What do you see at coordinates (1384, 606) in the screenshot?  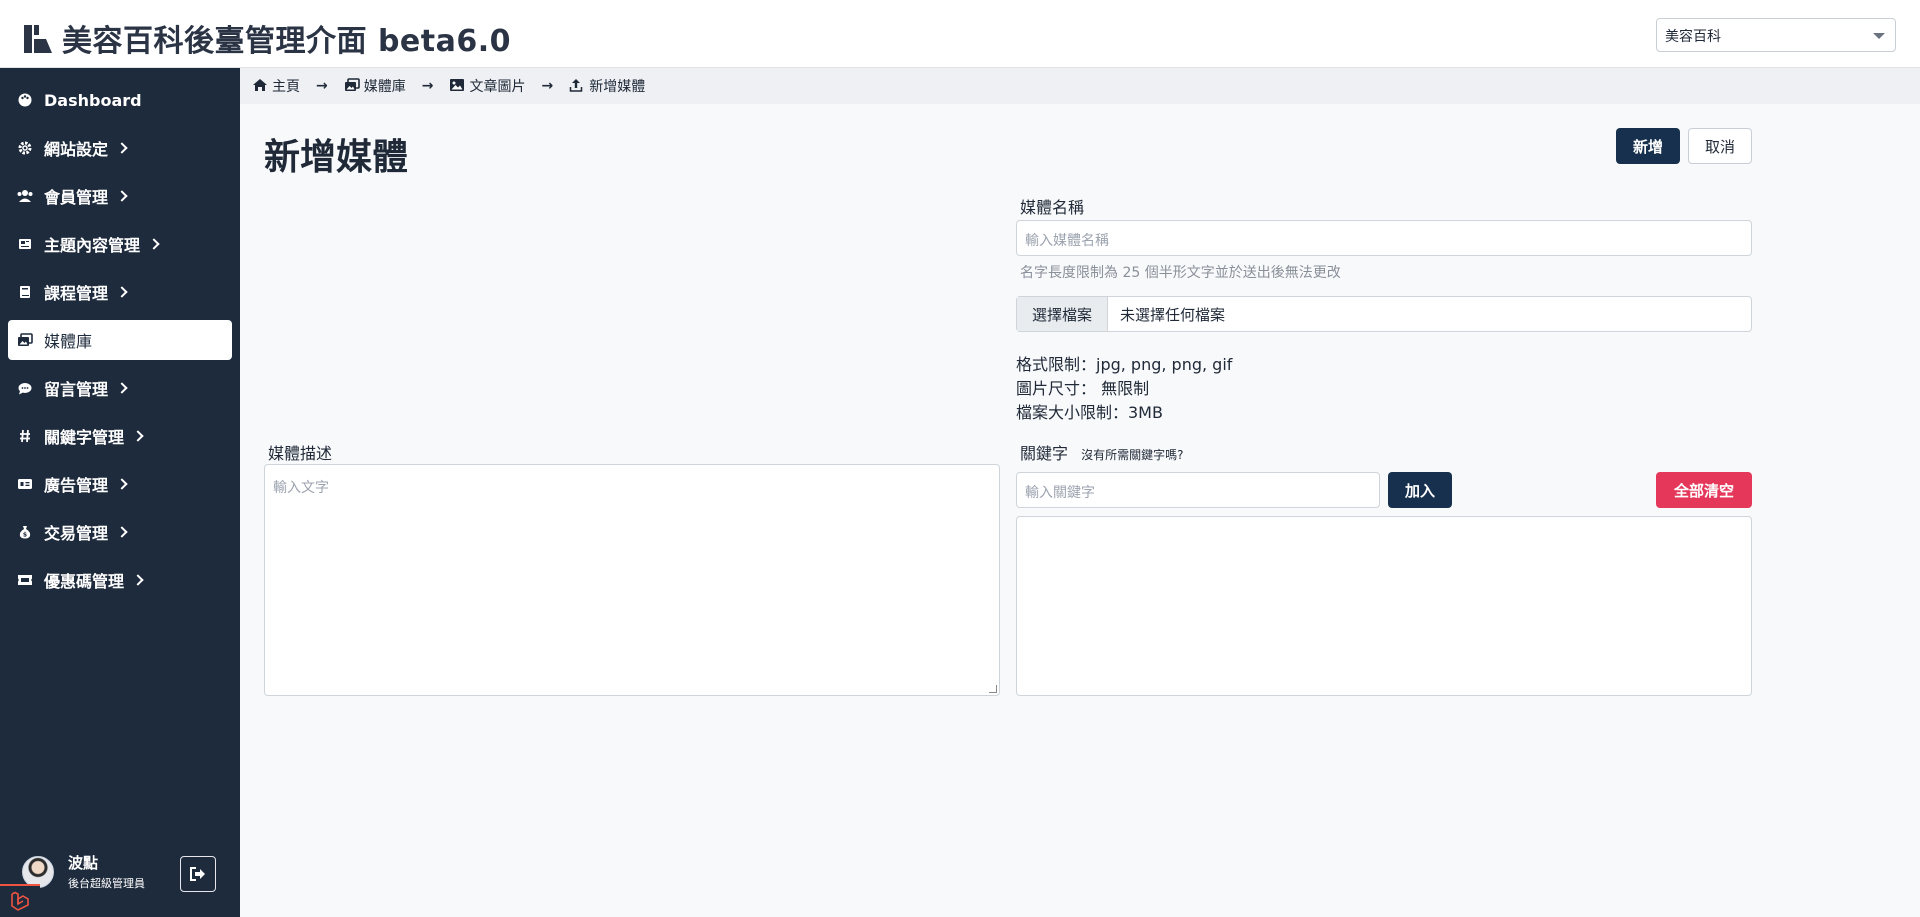 I see `keyword-list-box` at bounding box center [1384, 606].